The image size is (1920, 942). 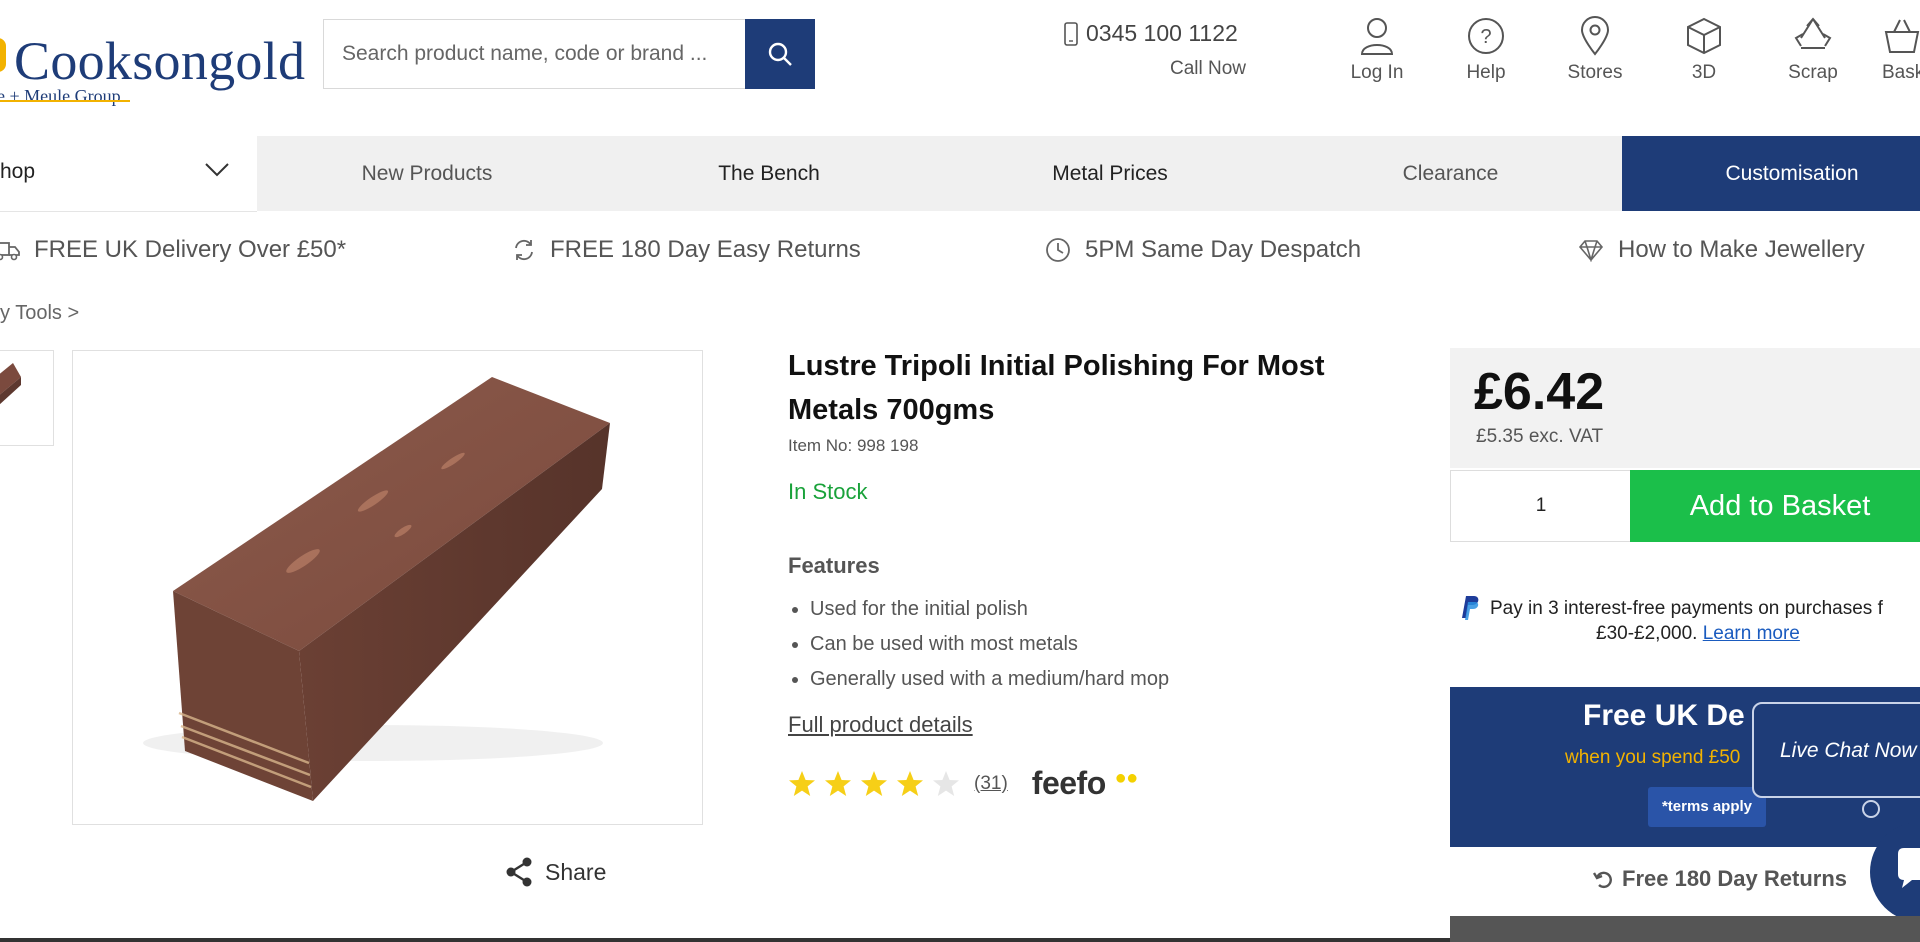 I want to click on location-pin-icon, so click(x=1595, y=36).